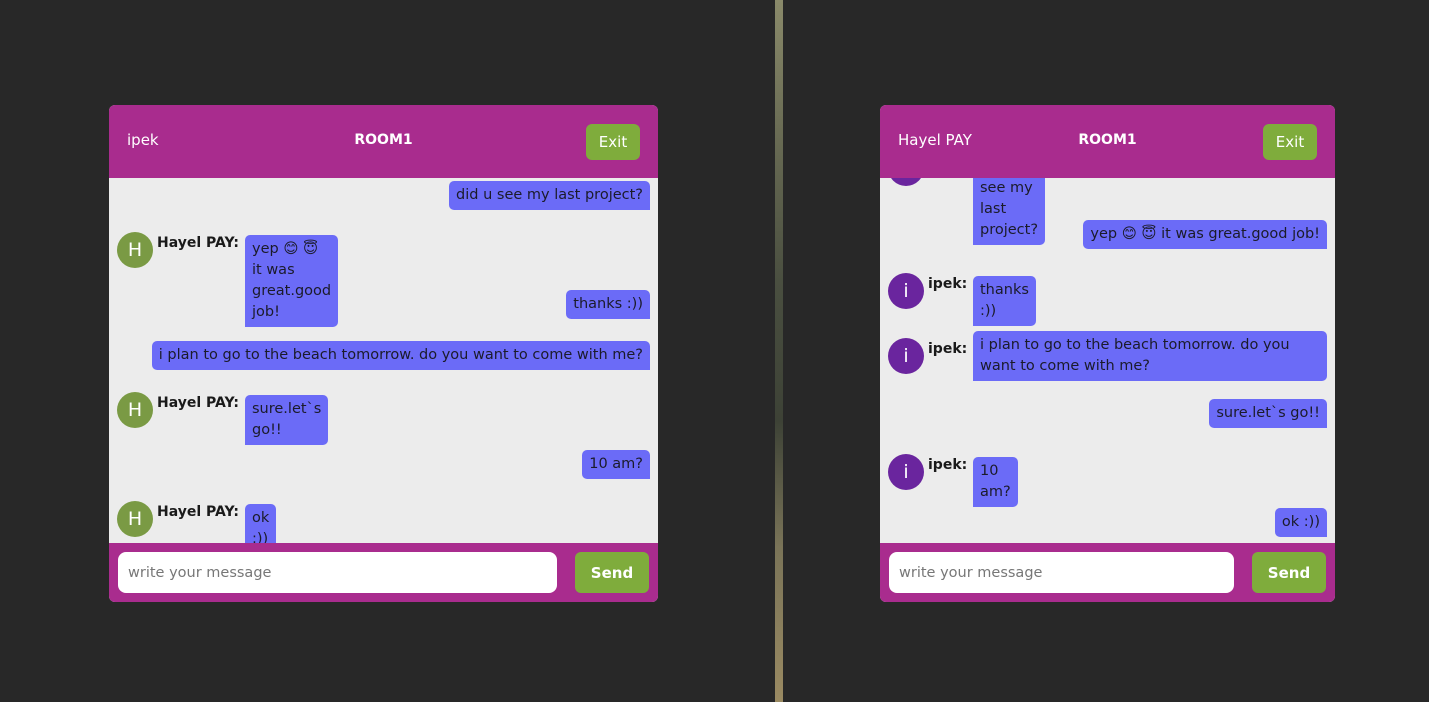 Image resolution: width=1429 pixels, height=702 pixels. Describe the element at coordinates (292, 281) in the screenshot. I see `message-bubble: yep 😊 😇 it was great.good job!` at that location.